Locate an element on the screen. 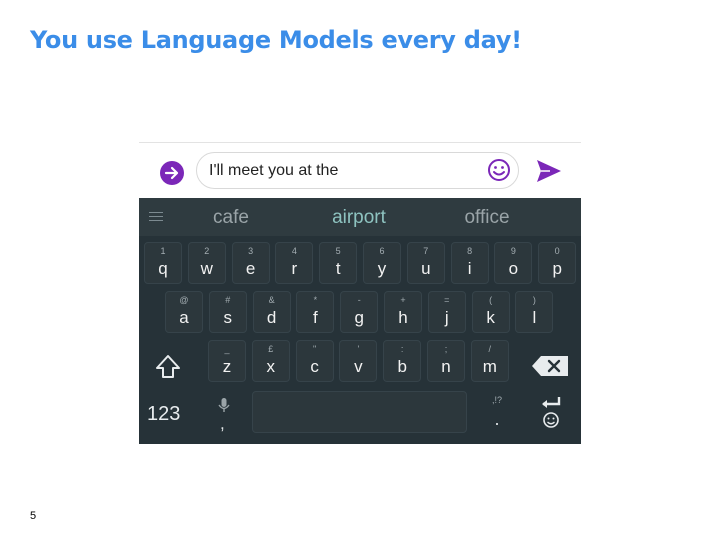 Image resolution: width=720 pixels, height=540 pixels. key-v: ' v is located at coordinates (358, 361).